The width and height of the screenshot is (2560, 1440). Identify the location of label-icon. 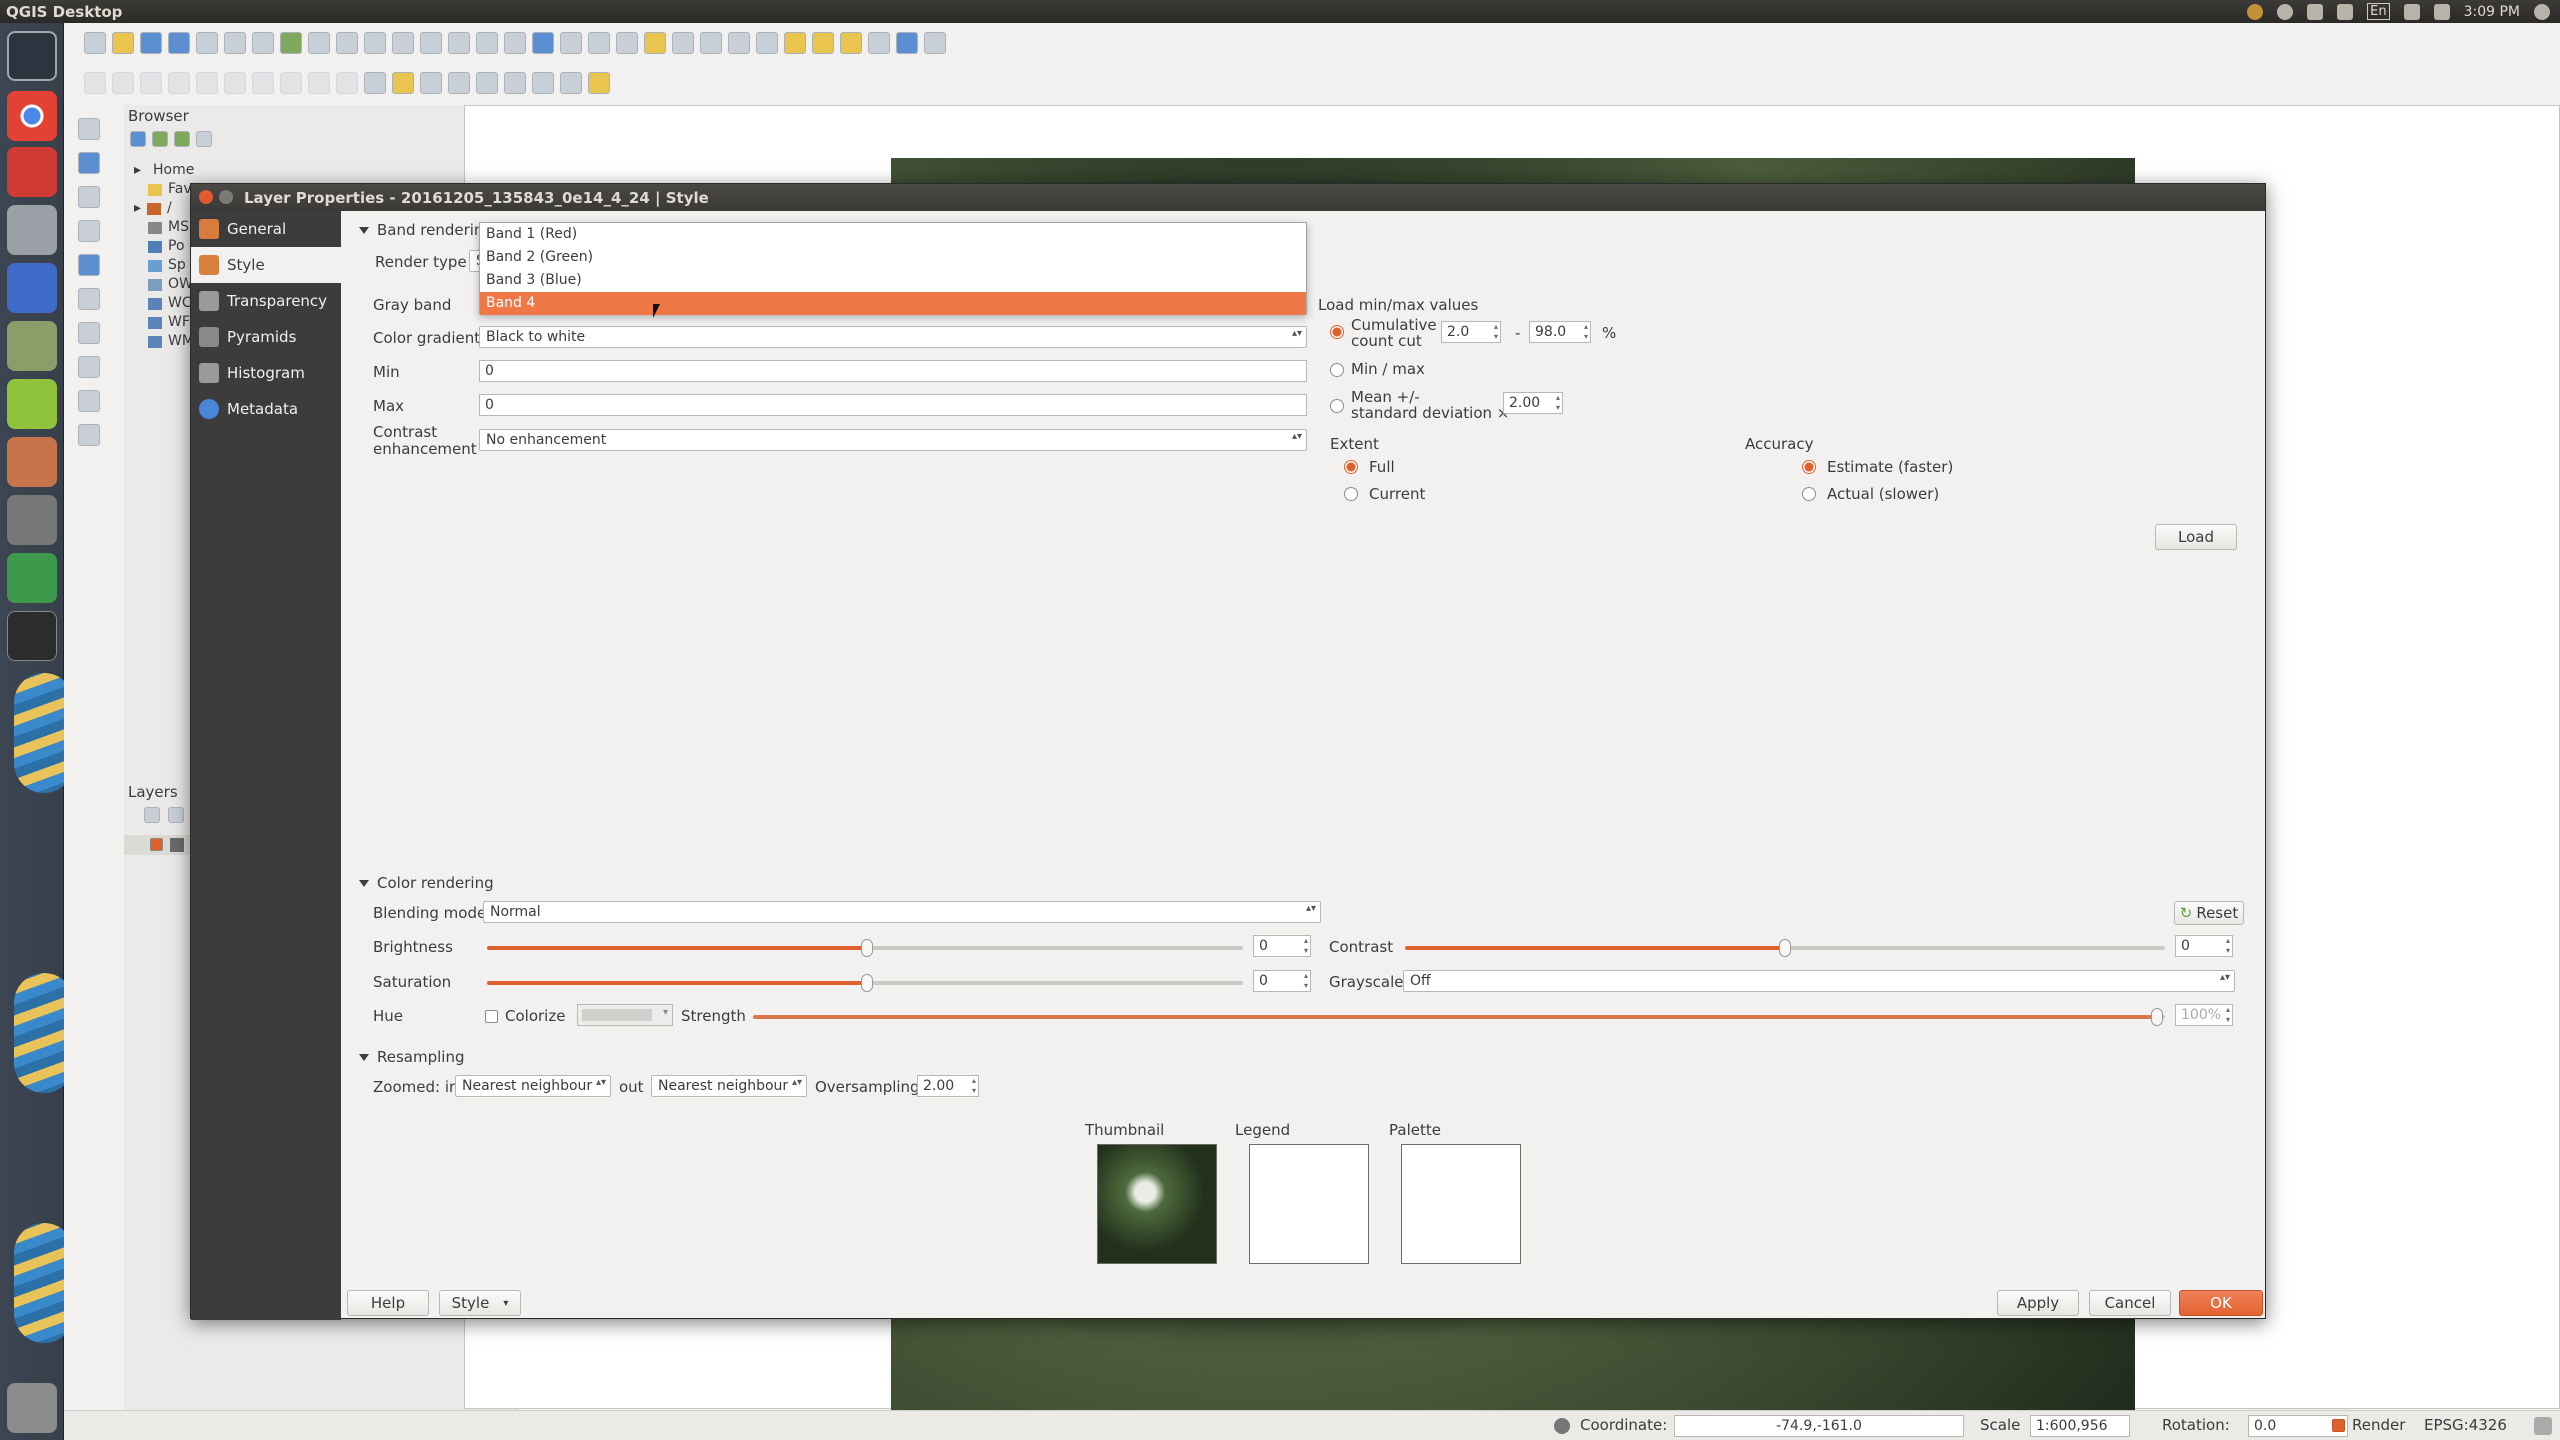
(375, 83).